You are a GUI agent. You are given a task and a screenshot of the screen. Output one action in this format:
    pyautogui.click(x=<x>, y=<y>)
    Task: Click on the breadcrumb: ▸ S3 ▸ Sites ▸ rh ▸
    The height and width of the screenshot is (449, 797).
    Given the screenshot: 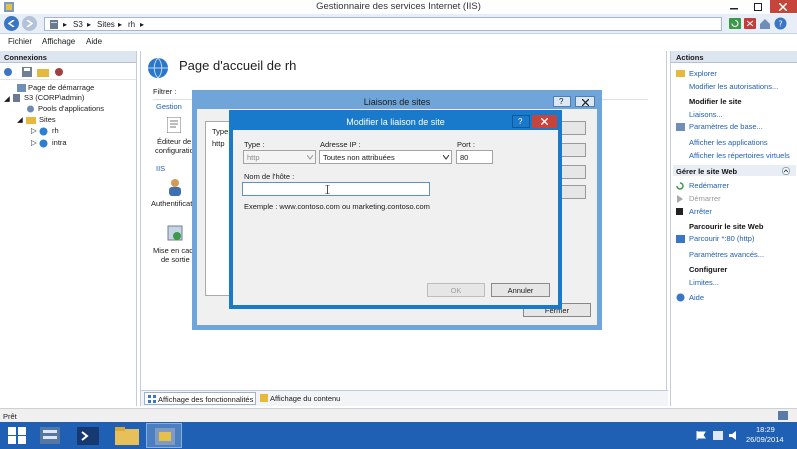 What is the action you would take?
    pyautogui.click(x=383, y=24)
    